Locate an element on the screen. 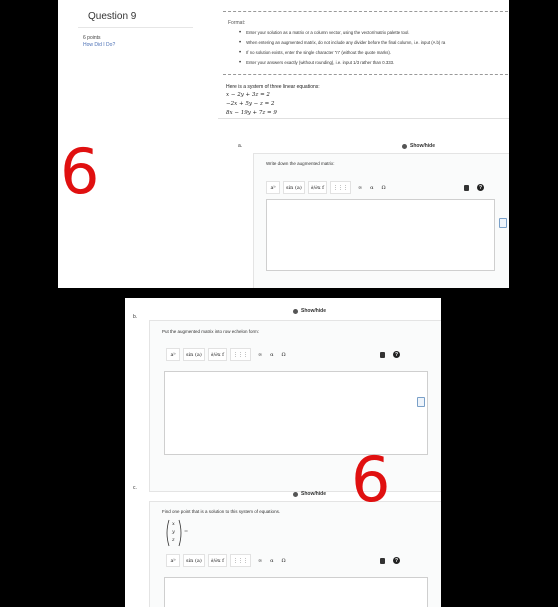  equation-1: x − 2y + 3z = 2 is located at coordinates (248, 95).